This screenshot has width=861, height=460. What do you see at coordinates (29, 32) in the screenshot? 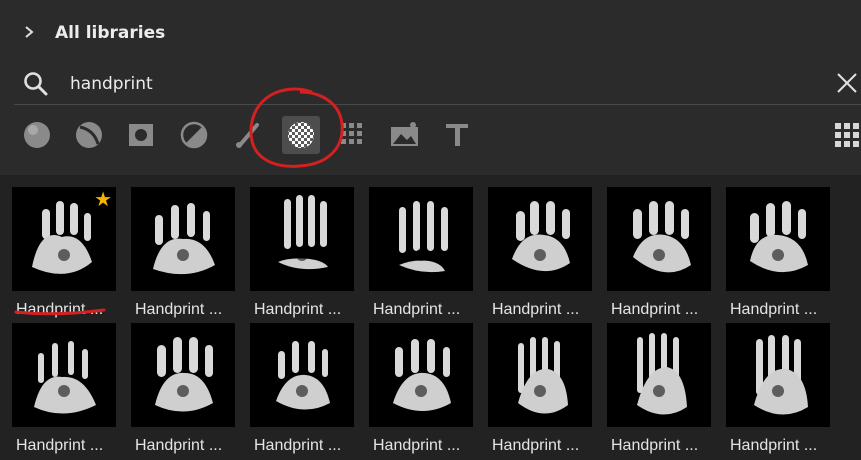
I see `chevron-right-icon` at bounding box center [29, 32].